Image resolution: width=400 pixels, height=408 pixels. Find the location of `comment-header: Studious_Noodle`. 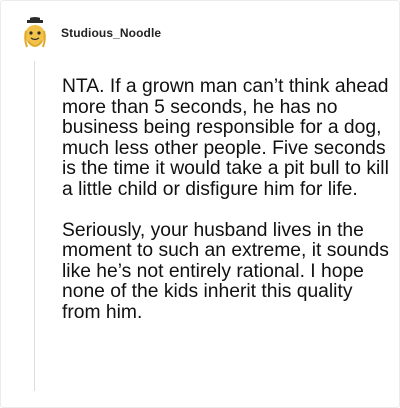

comment-header: Studious_Noodle is located at coordinates (89, 34).